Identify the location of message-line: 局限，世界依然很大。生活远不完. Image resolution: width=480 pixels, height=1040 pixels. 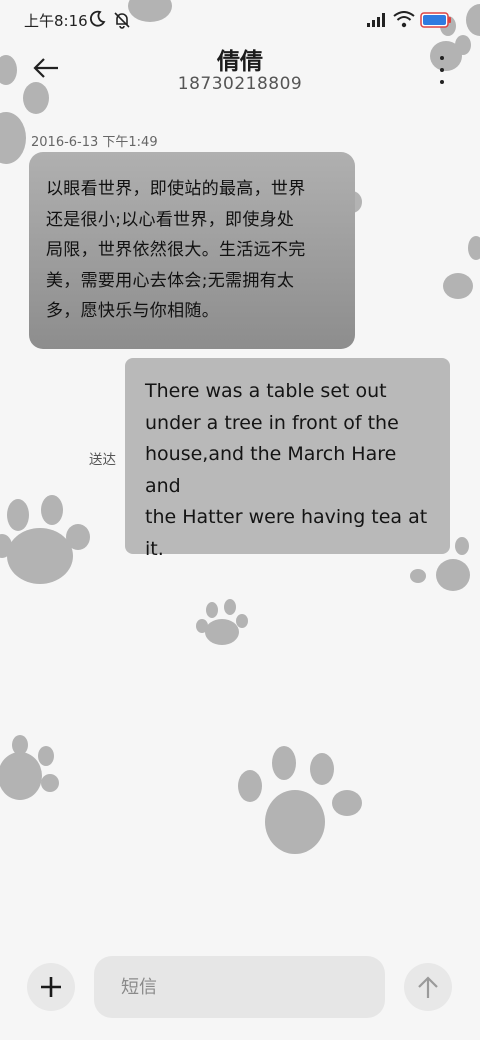
(176, 250).